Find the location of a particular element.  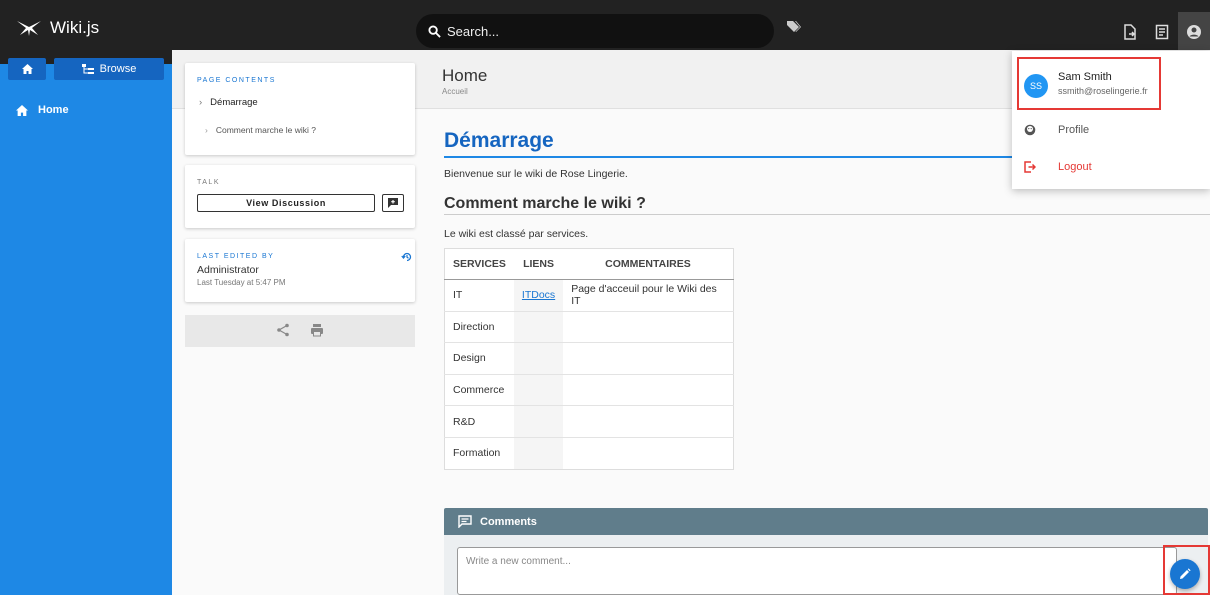

share-icon is located at coordinates (283, 331).